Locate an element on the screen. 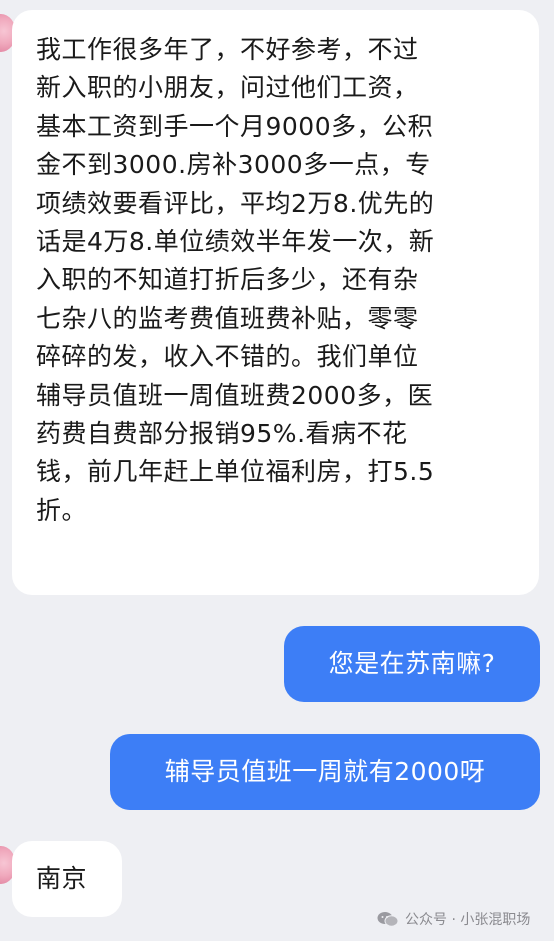 This screenshot has width=554, height=941. message-bubble-outgoing: 您是在苏南嘛? is located at coordinates (412, 664).